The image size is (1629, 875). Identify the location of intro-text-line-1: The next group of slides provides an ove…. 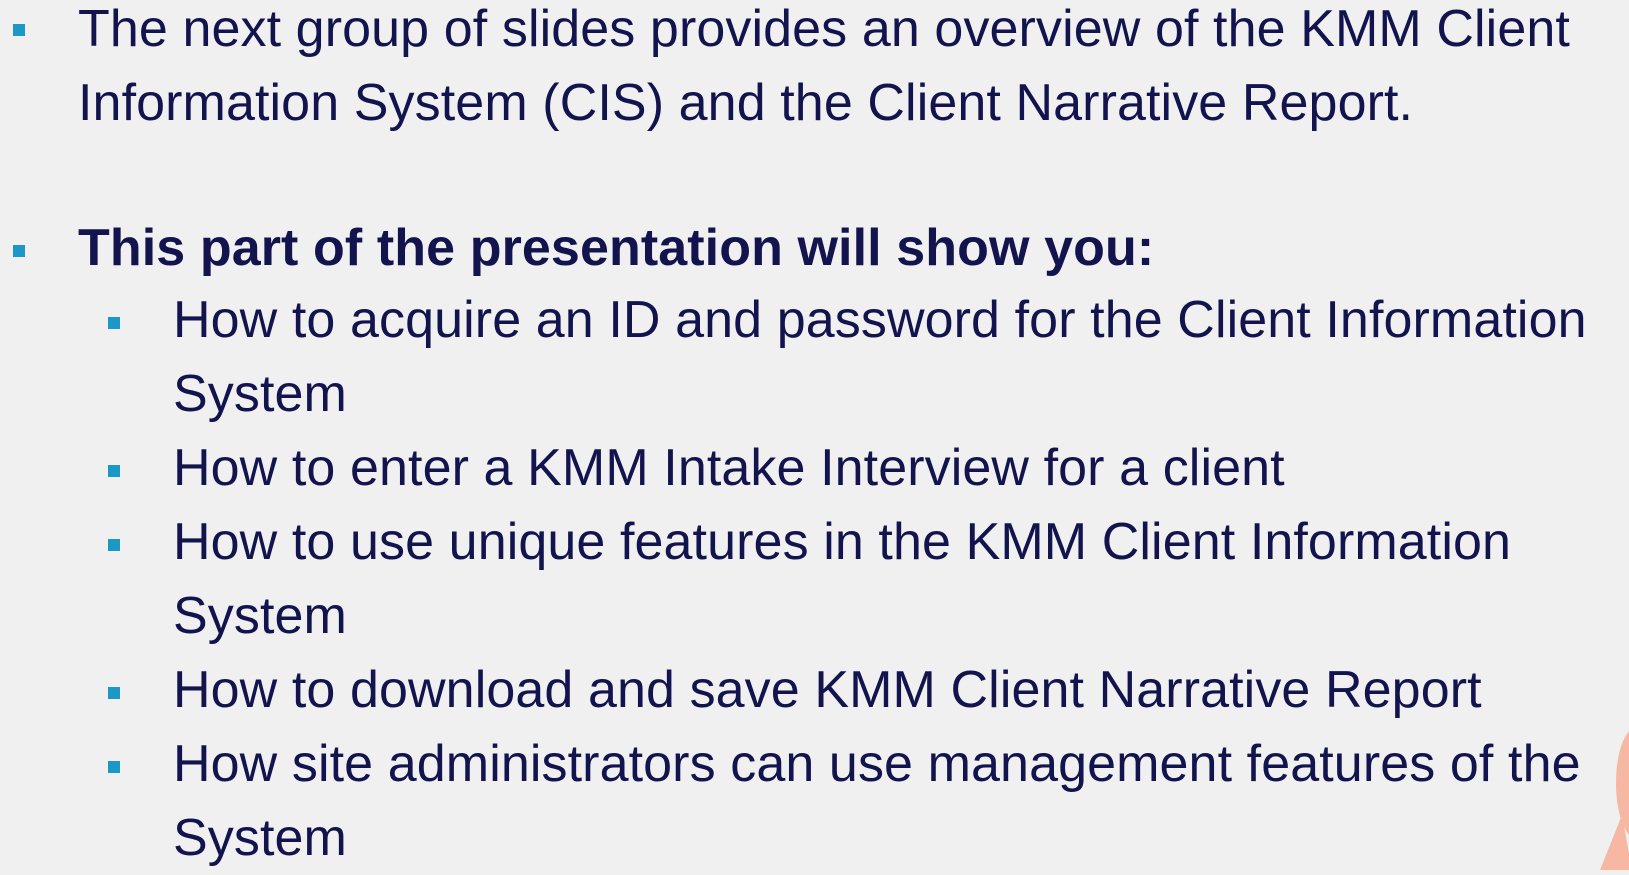
(824, 29).